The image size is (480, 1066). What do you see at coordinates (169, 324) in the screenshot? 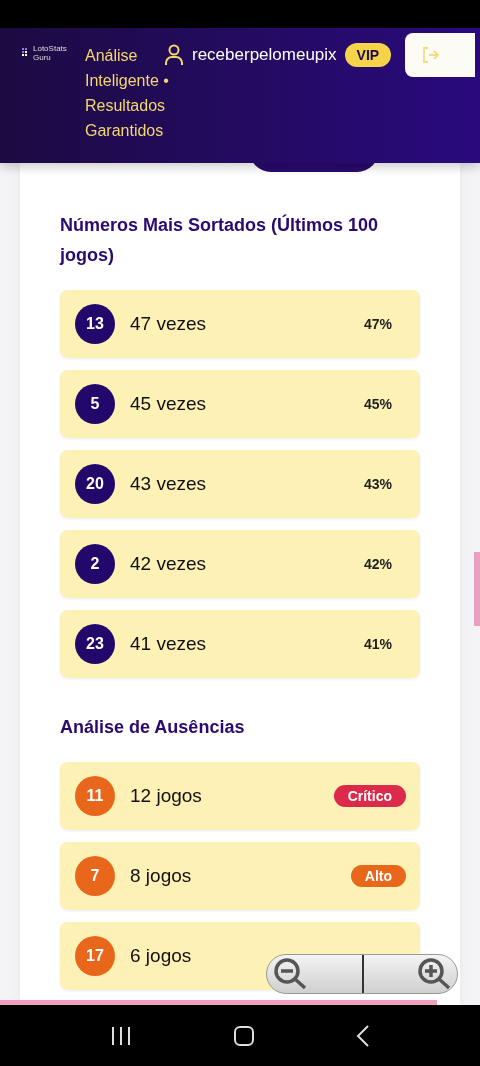
I see `count-text: 47 vezes` at bounding box center [169, 324].